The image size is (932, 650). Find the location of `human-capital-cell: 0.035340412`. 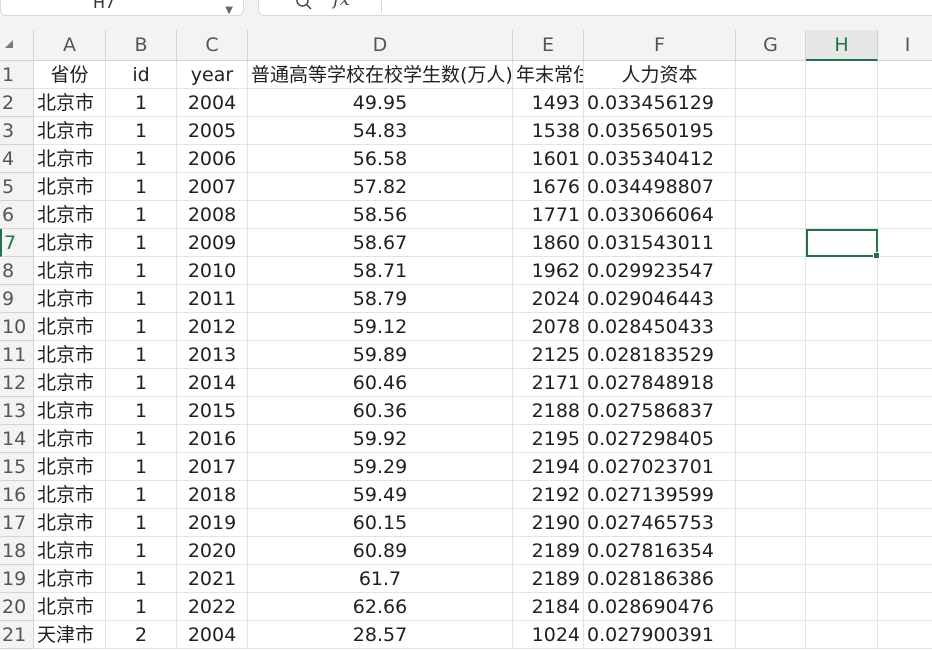

human-capital-cell: 0.035340412 is located at coordinates (660, 159).